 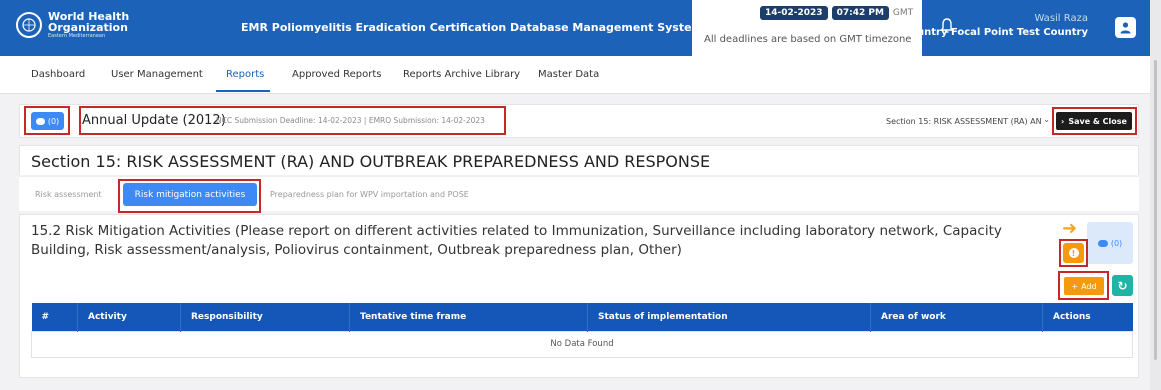 I want to click on date-badge: 14-02-2023, so click(x=794, y=13).